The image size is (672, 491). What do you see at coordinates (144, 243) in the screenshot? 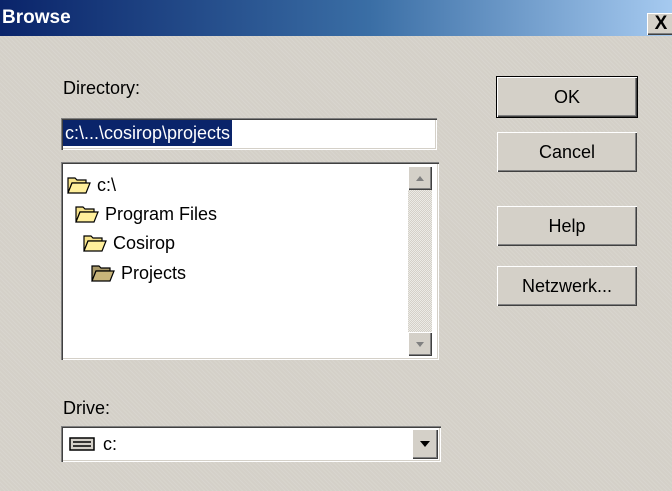
I see `tree-item-label: Cosirop` at bounding box center [144, 243].